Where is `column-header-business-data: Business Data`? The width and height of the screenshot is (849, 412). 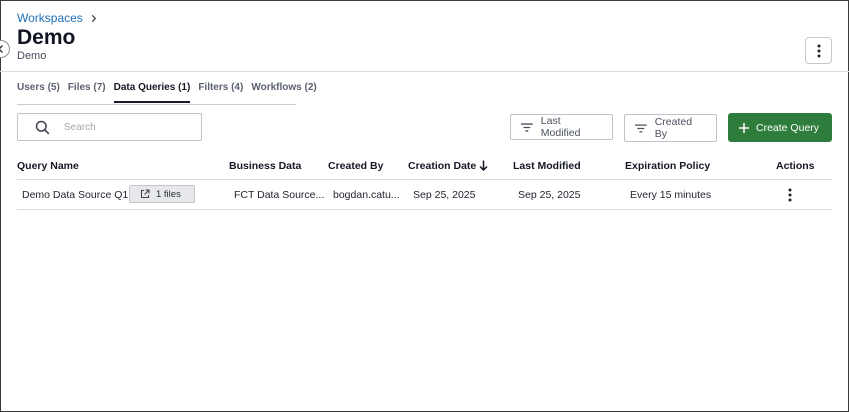 column-header-business-data: Business Data is located at coordinates (265, 166).